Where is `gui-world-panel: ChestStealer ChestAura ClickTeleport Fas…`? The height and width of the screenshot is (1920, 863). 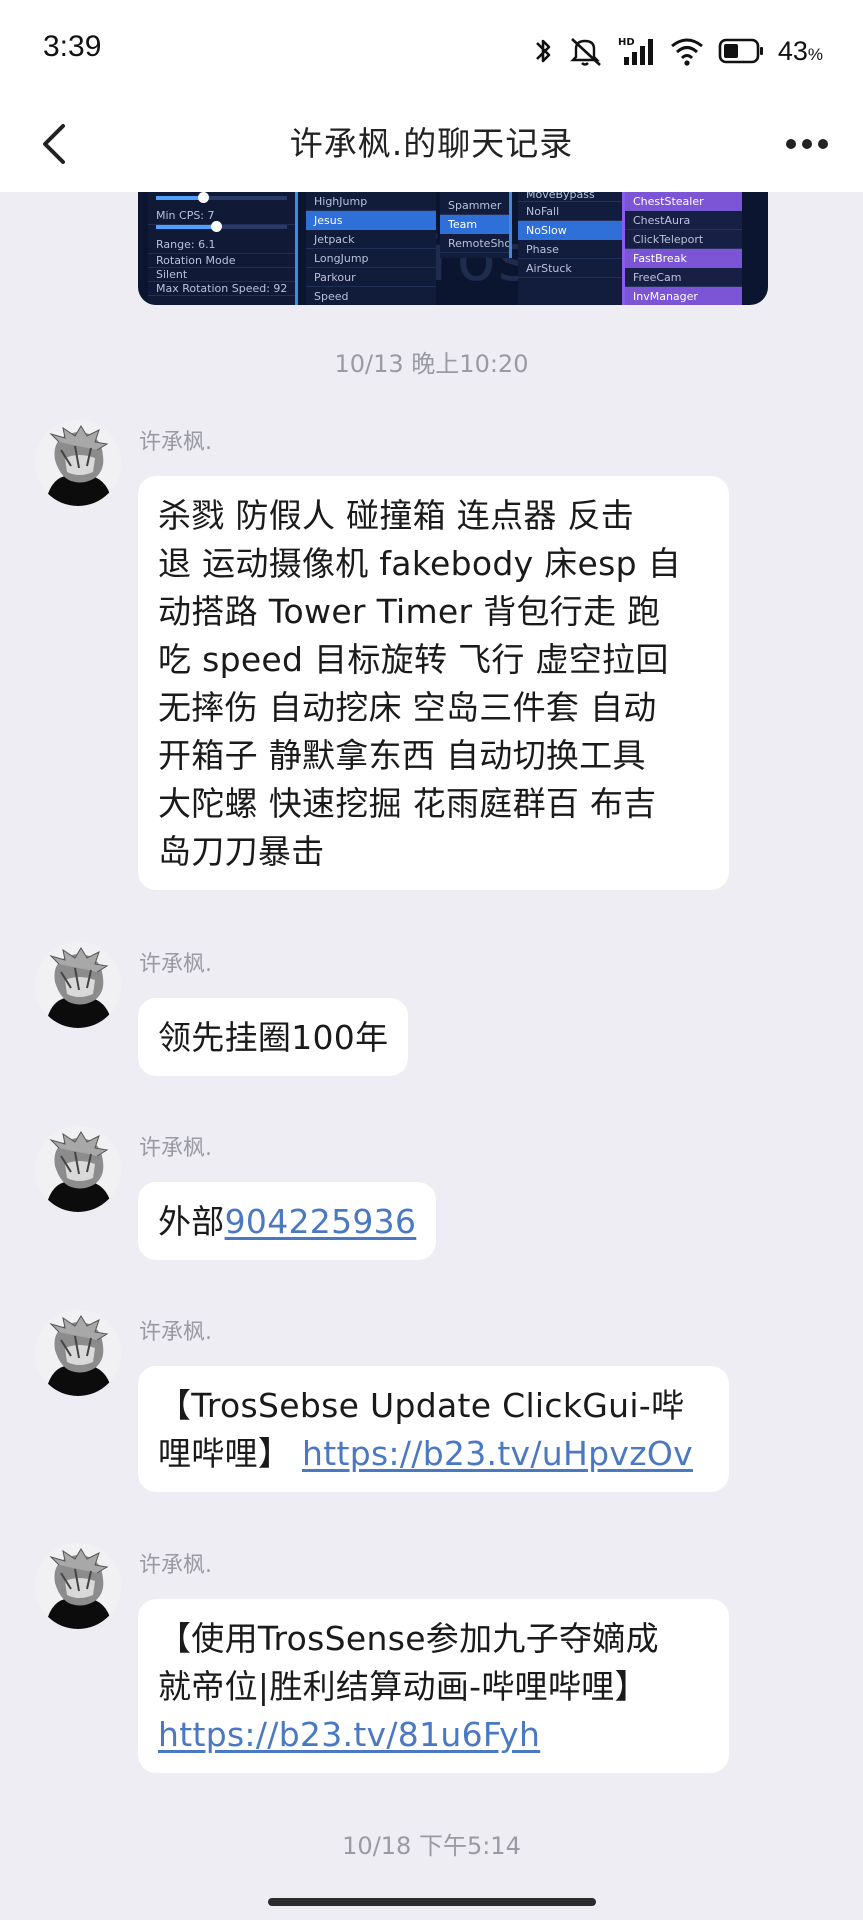 gui-world-panel: ChestStealer ChestAura ClickTeleport Fas… is located at coordinates (682, 248).